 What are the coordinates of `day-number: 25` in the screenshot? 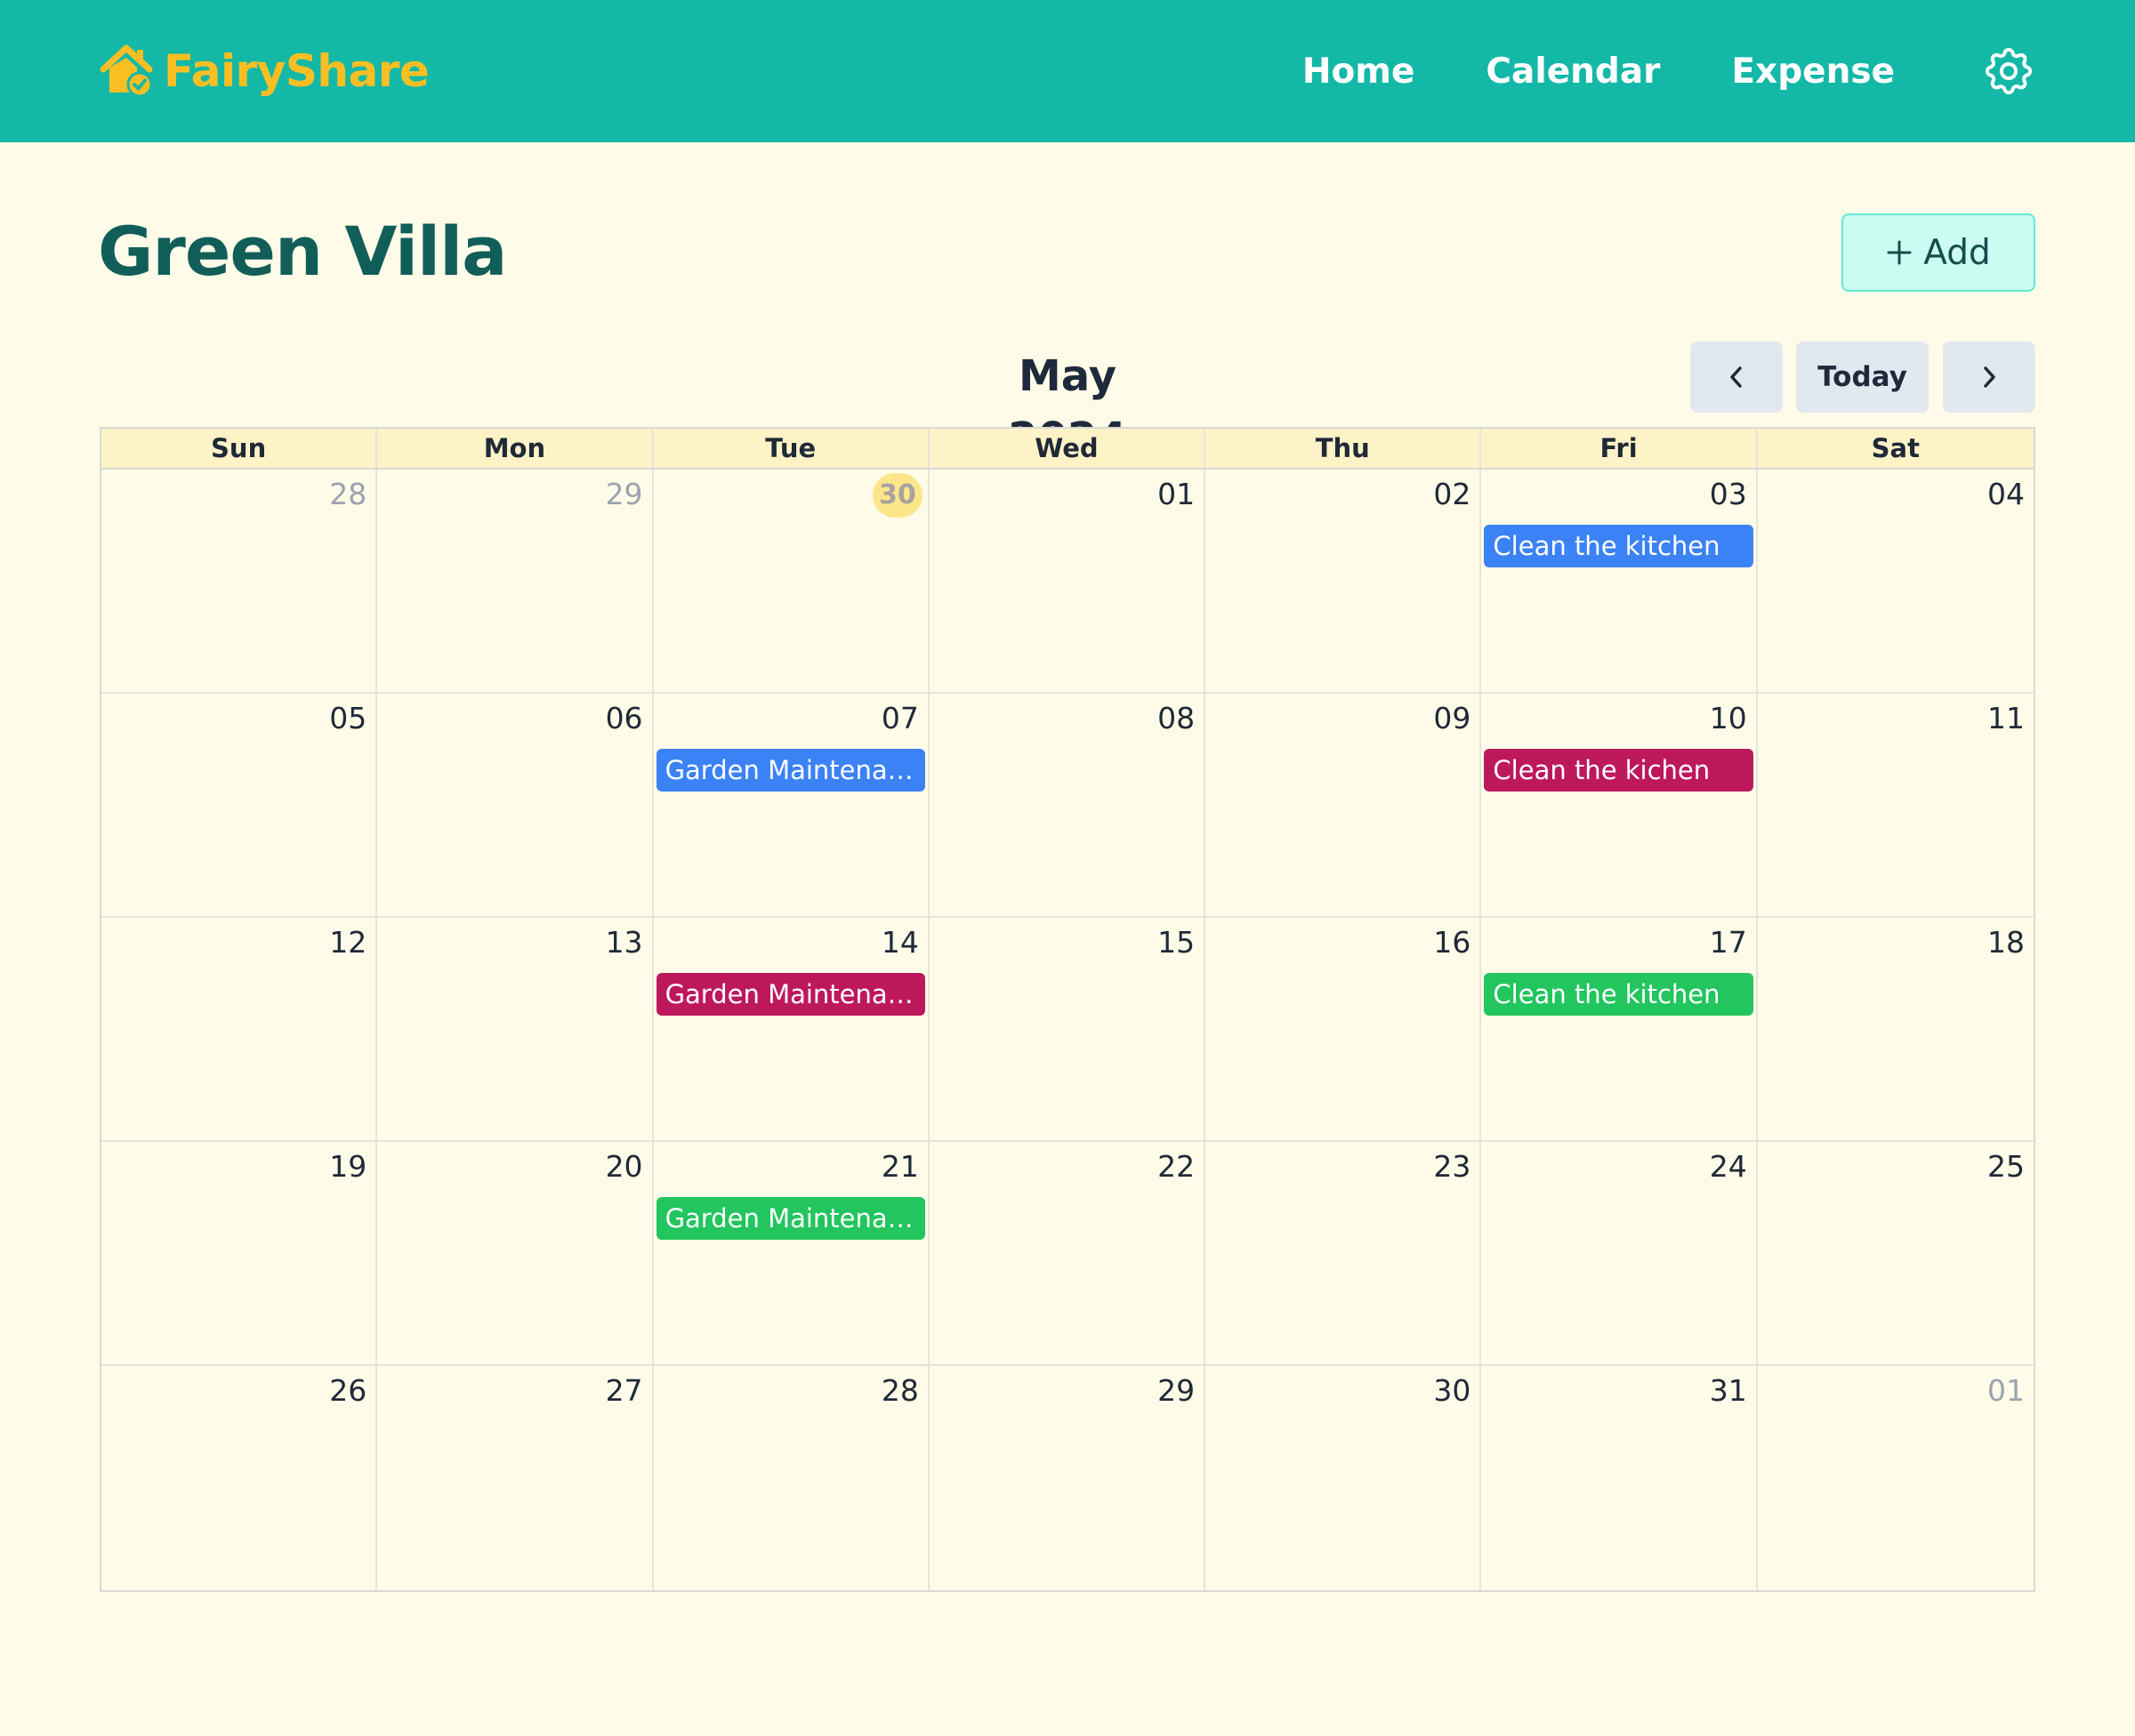 It's located at (2005, 1167).